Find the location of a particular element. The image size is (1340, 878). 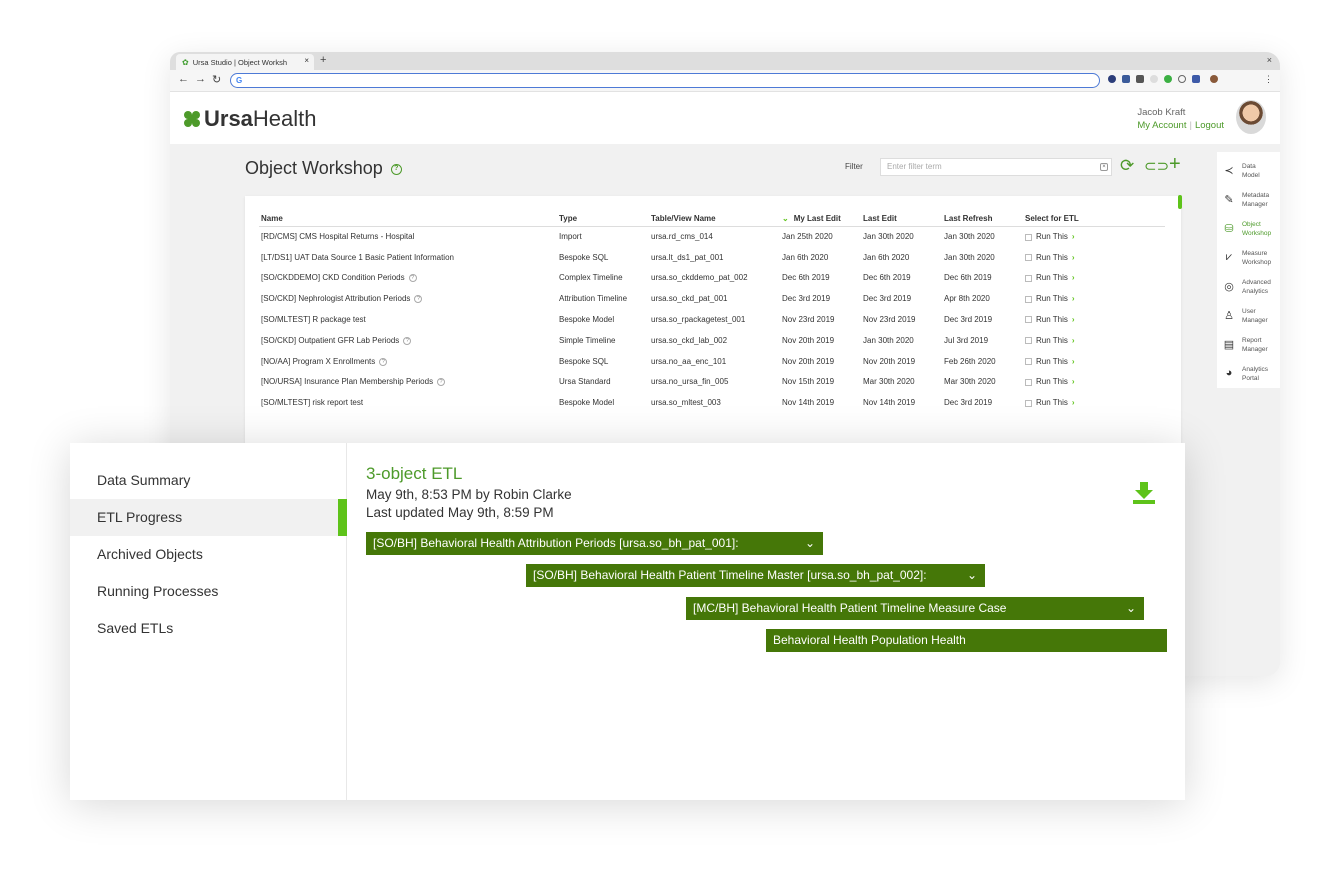

filter-input: Enter filter term × is located at coordinates (996, 167).